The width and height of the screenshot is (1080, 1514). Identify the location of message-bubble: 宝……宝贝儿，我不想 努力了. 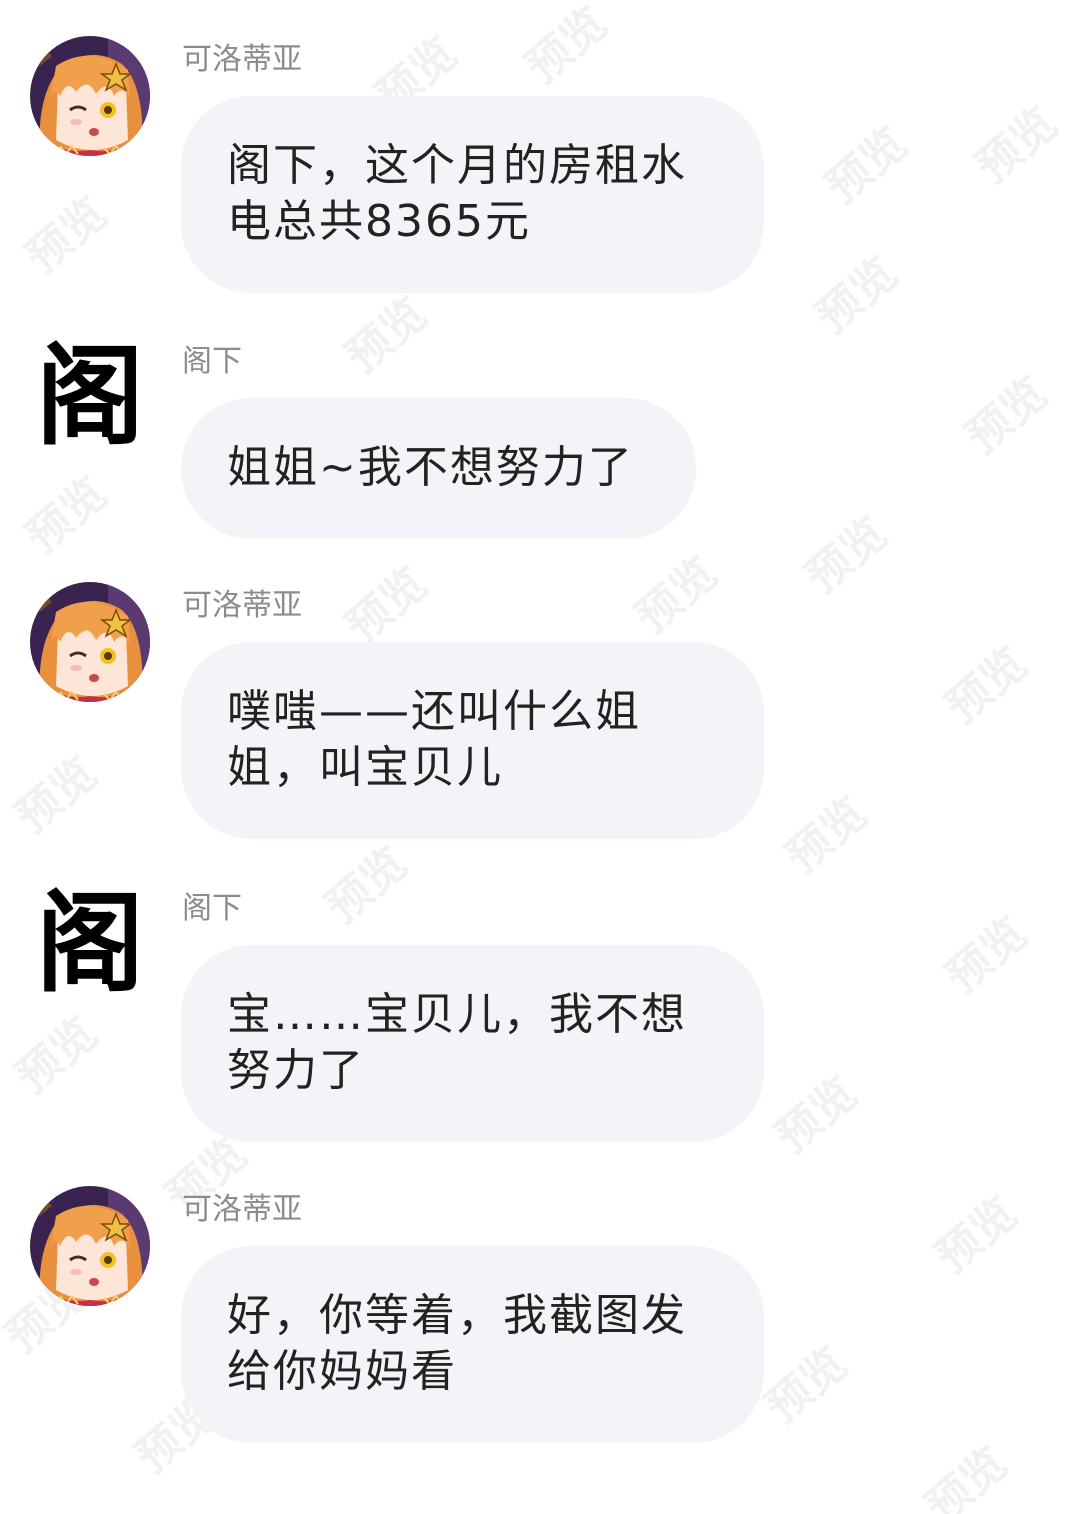
(472, 1043).